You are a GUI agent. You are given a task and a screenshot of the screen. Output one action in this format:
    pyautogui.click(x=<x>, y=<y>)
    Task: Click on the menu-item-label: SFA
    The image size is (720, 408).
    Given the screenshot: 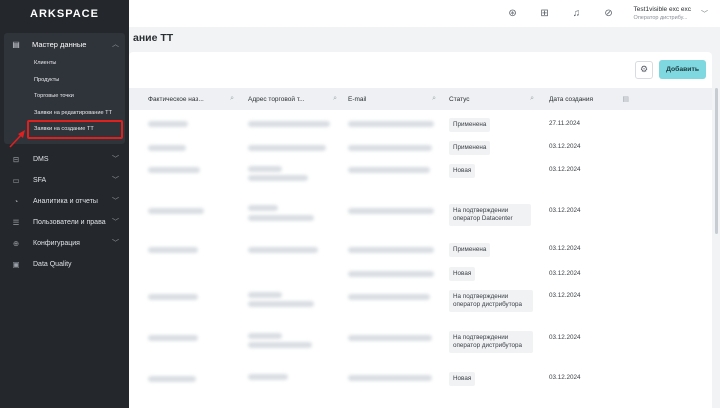 What is the action you would take?
    pyautogui.click(x=40, y=180)
    